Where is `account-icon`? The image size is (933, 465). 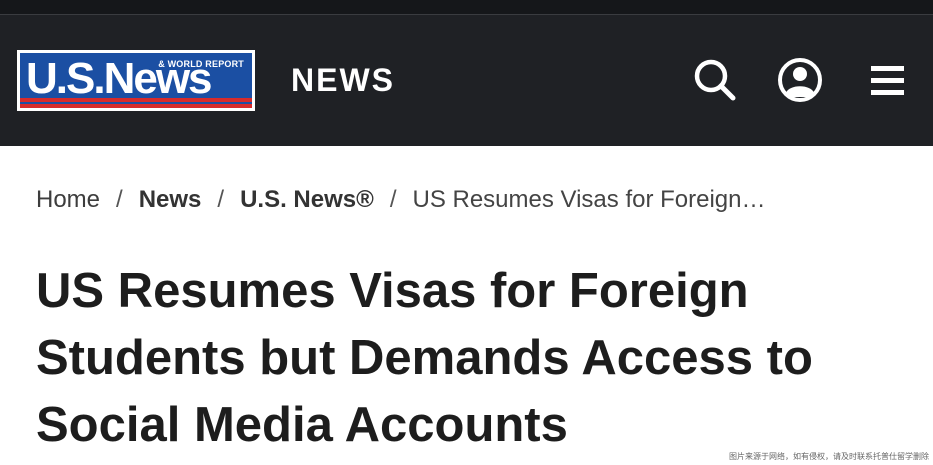
account-icon is located at coordinates (800, 80).